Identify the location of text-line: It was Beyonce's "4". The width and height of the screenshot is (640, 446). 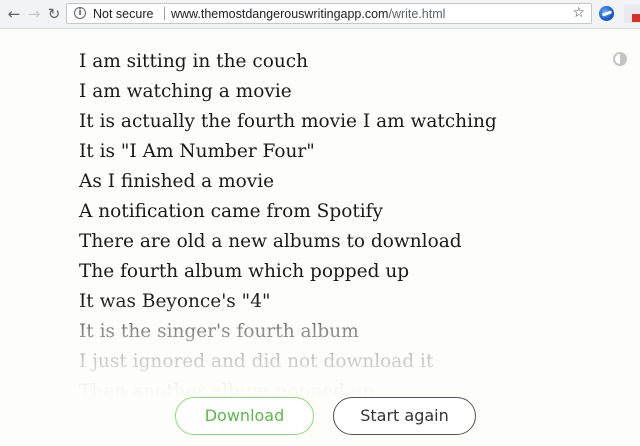
(175, 301).